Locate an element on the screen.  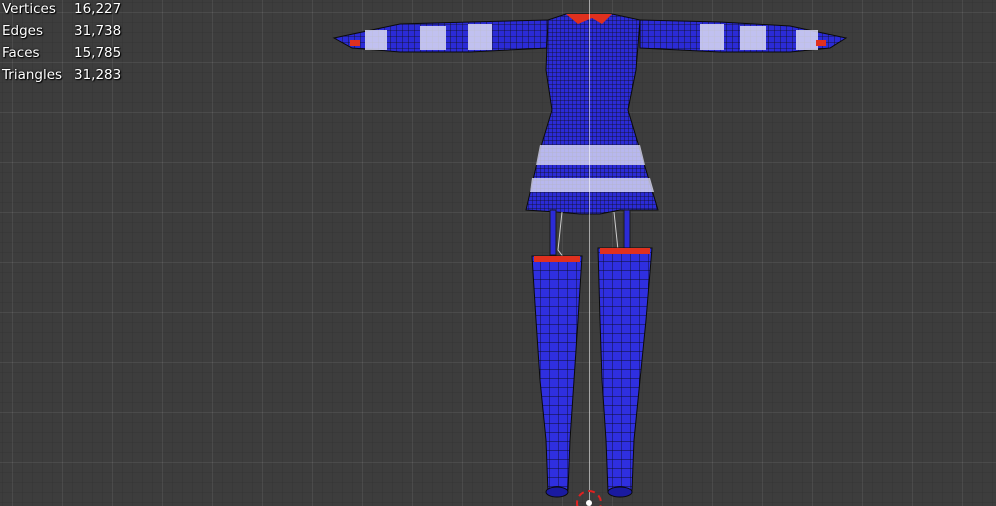
stat-value: 15,785 is located at coordinates (98, 53).